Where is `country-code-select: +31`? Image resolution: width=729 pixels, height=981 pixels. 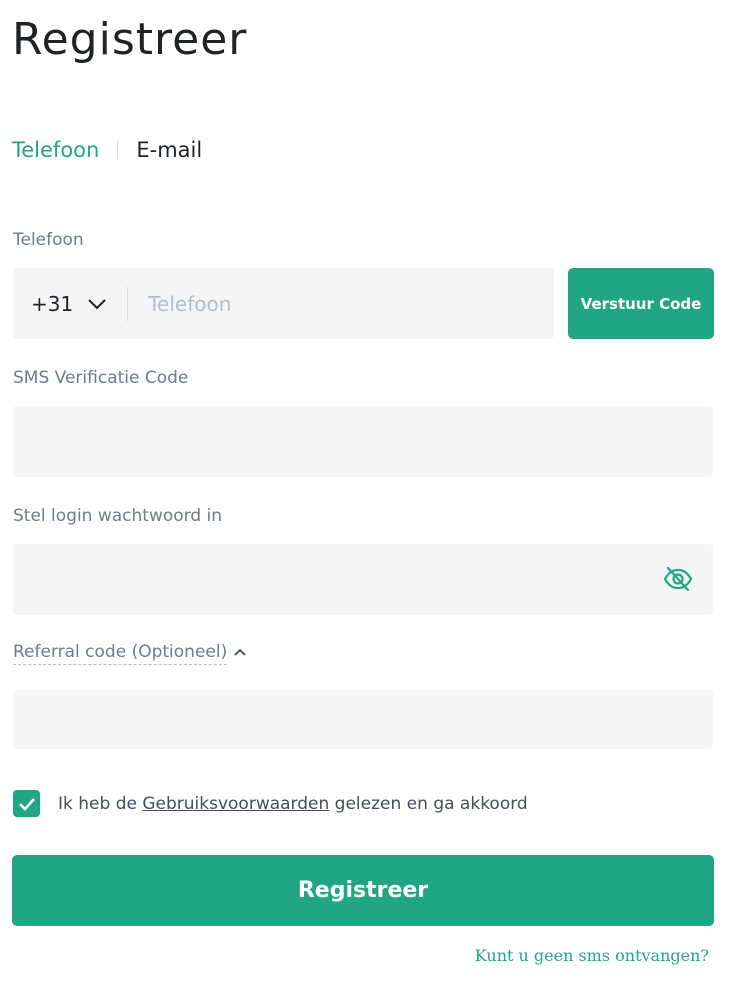 country-code-select: +31 is located at coordinates (60, 303).